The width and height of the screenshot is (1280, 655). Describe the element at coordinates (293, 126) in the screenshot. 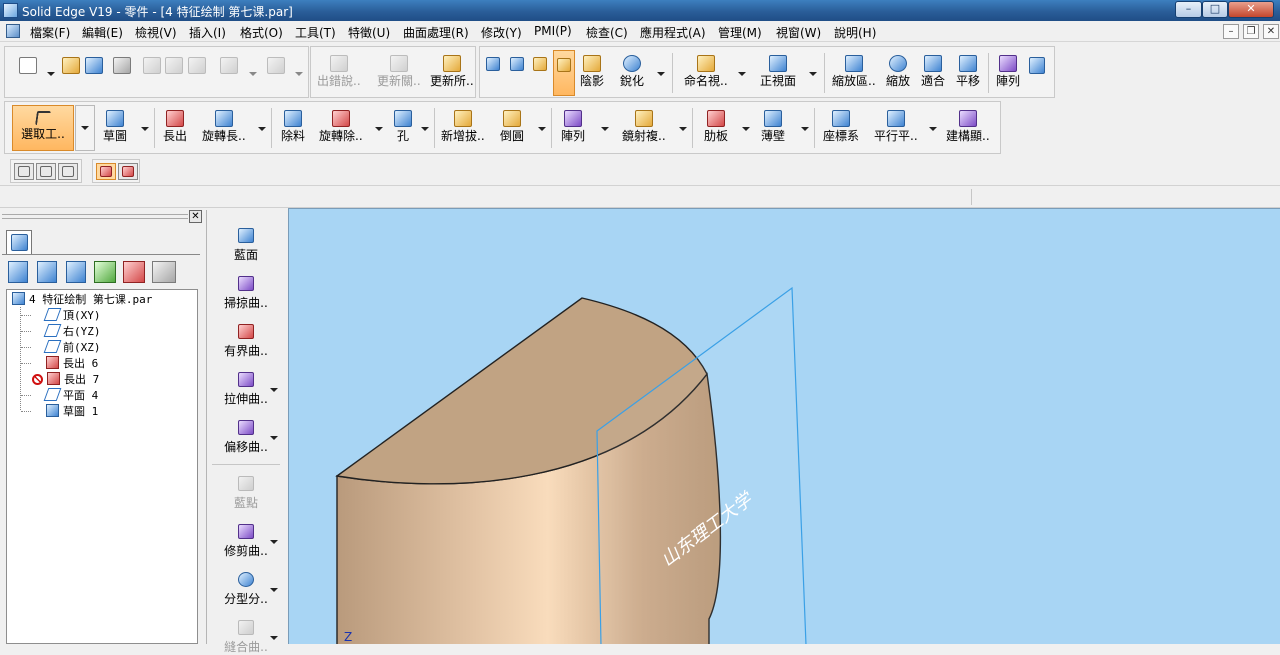

I see `cutout-button: 除料` at that location.